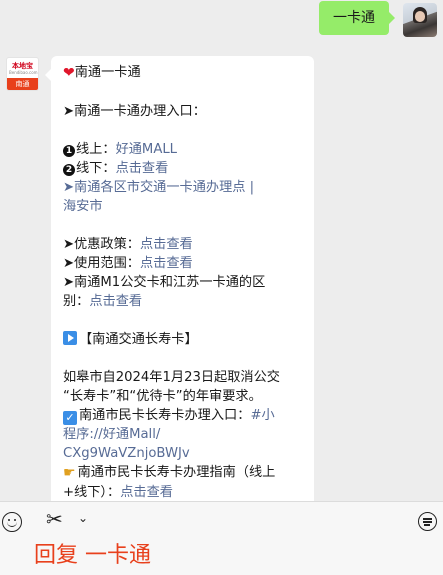 The image size is (443, 575). Describe the element at coordinates (69, 473) in the screenshot. I see `pointing-hand-icon: ☛` at that location.